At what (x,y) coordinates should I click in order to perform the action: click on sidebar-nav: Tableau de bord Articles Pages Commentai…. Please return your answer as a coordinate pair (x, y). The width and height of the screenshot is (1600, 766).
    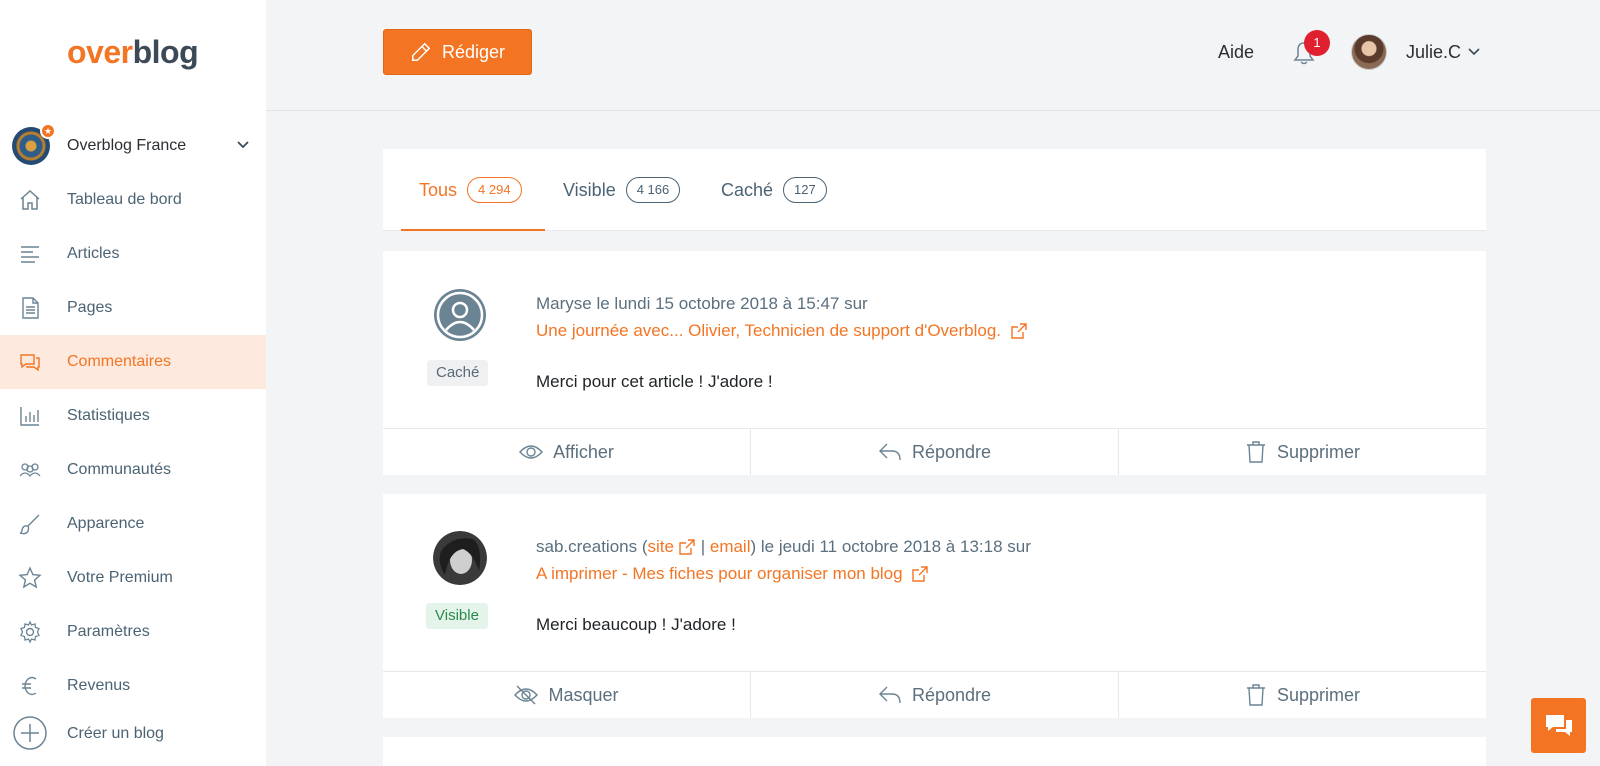
    Looking at the image, I should click on (133, 443).